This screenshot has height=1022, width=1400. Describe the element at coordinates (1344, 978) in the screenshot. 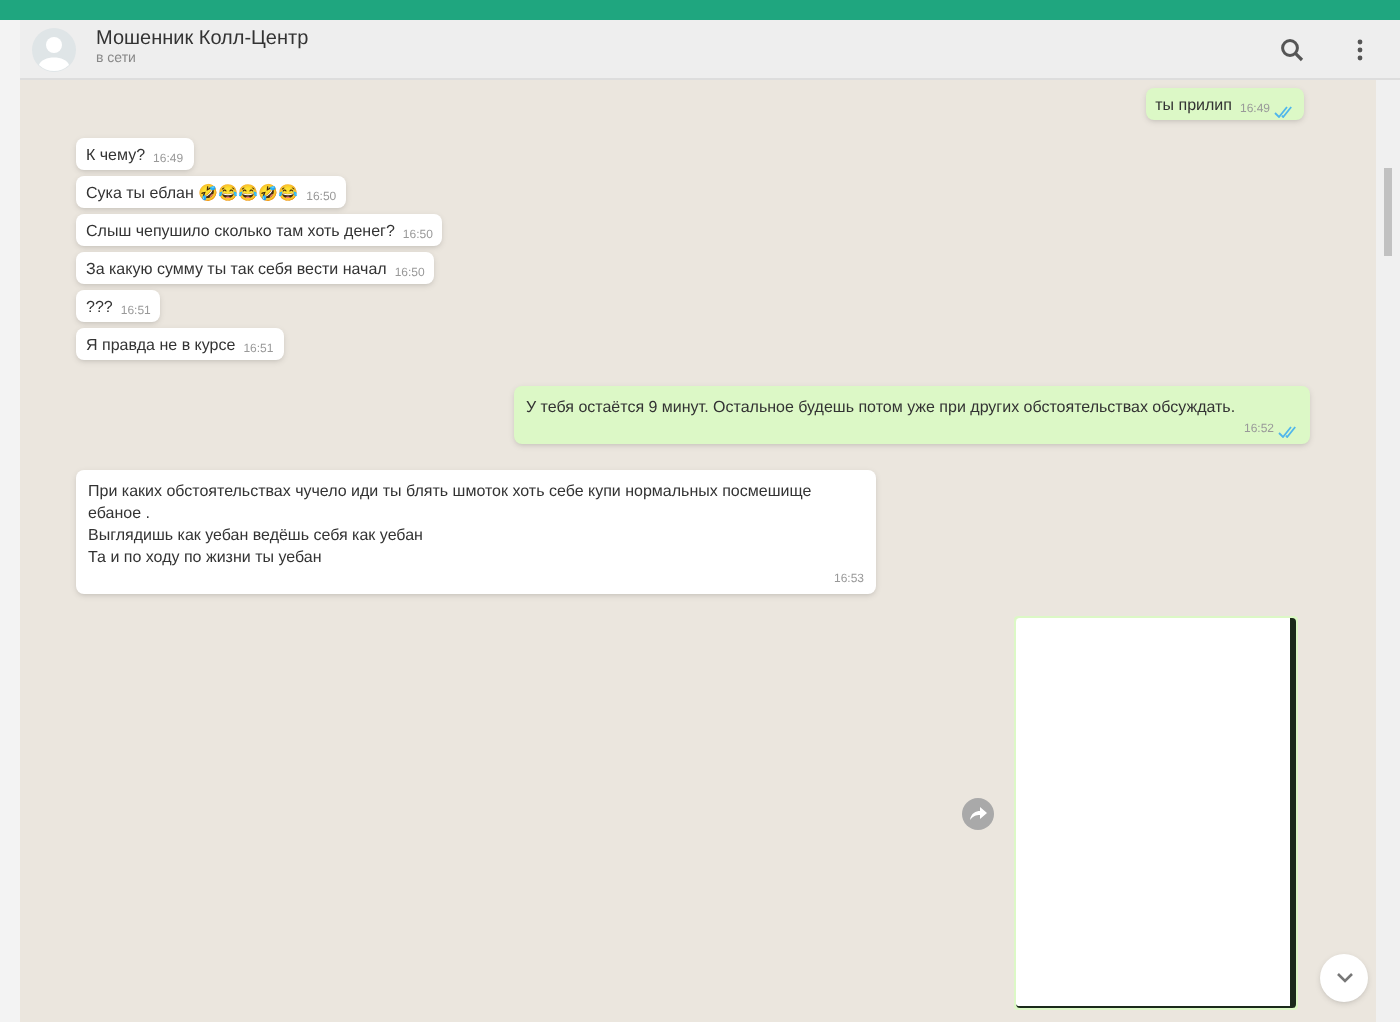

I see `chevron-down-icon` at that location.